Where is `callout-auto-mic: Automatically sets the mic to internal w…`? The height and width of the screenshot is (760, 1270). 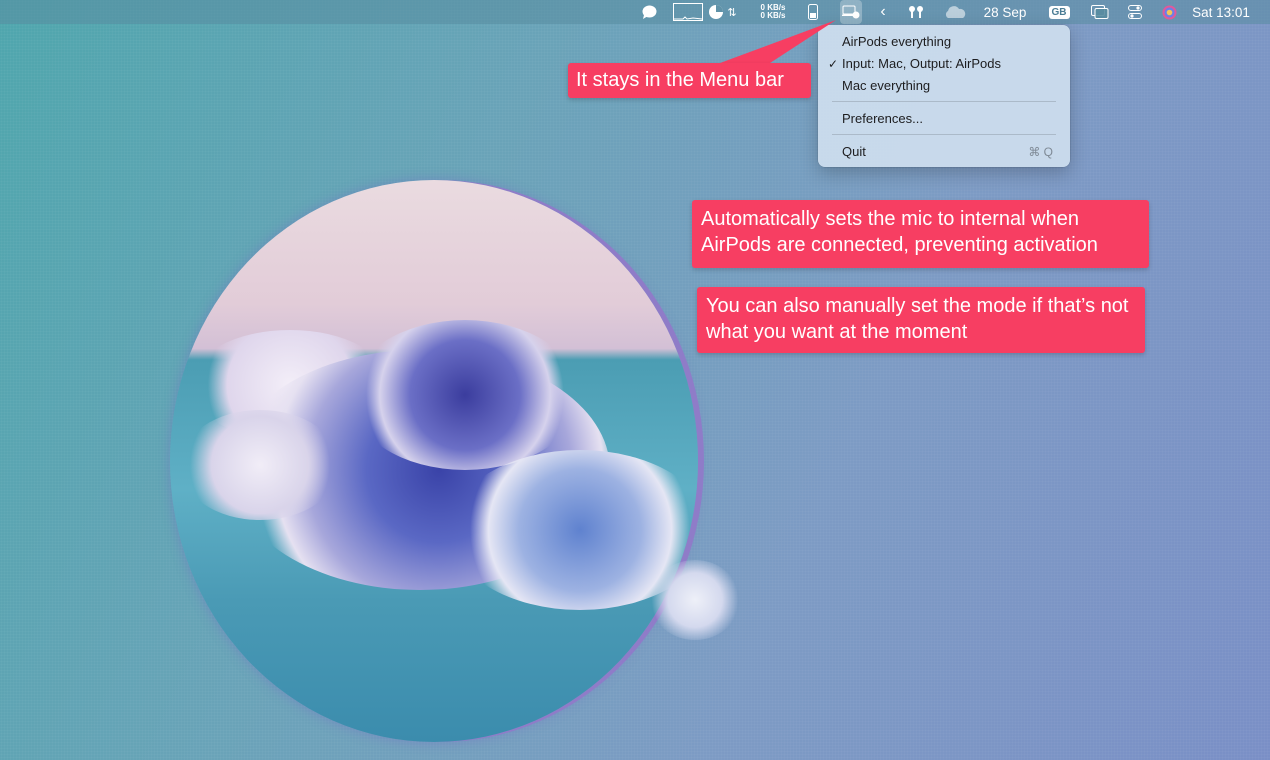
callout-auto-mic: Automatically sets the mic to internal w… is located at coordinates (920, 234).